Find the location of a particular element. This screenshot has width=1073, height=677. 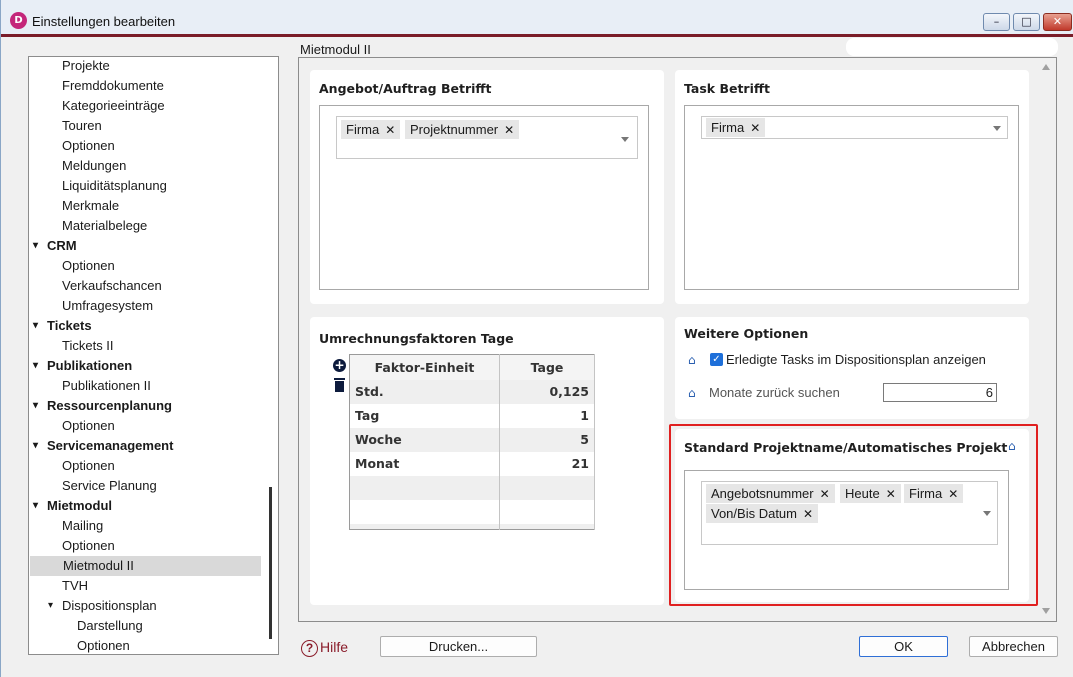

nav-item: ▾ Mietmodul is located at coordinates (149, 506).